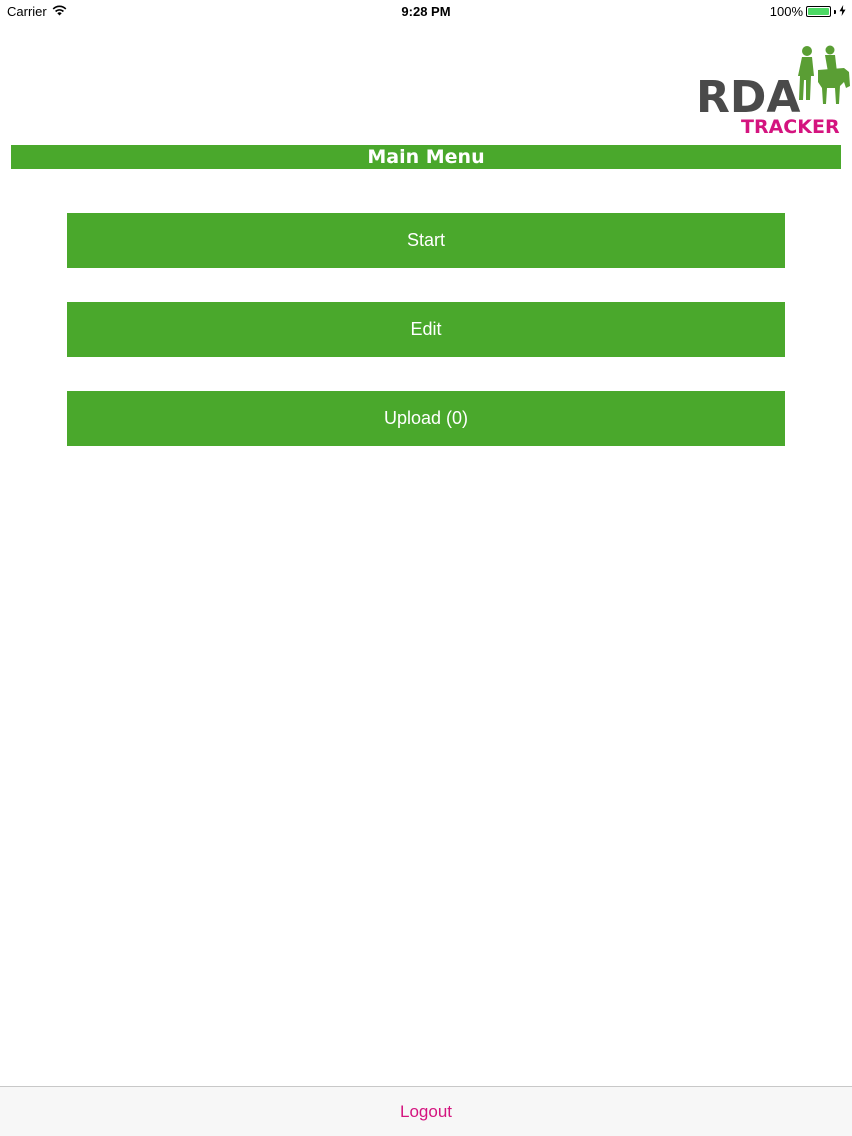 The width and height of the screenshot is (852, 1136). I want to click on start-button: Start, so click(426, 240).